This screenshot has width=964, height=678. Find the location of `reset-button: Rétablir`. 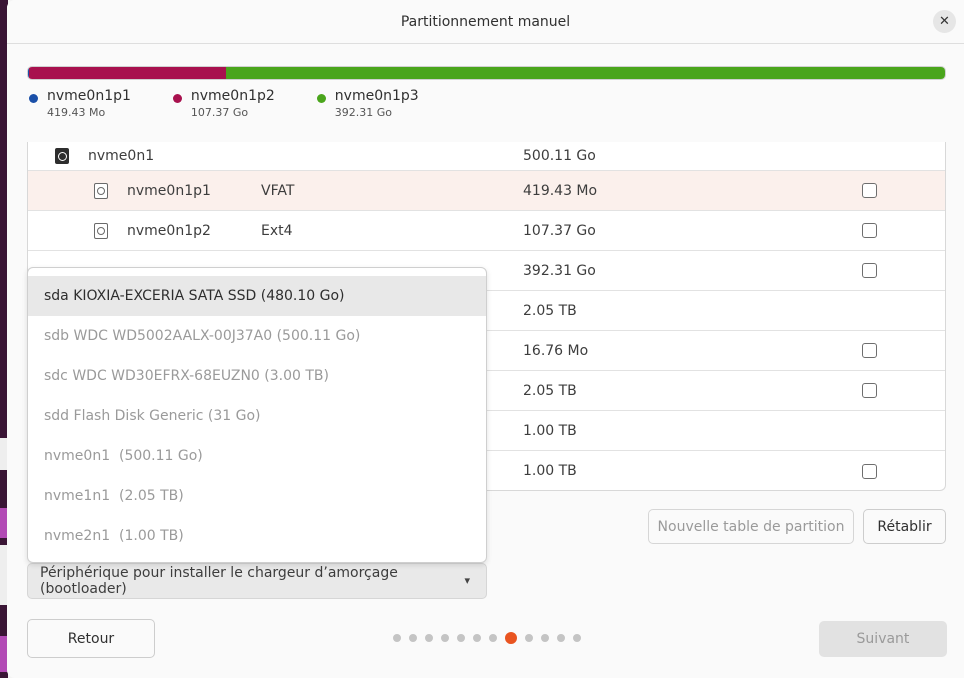

reset-button: Rétablir is located at coordinates (904, 526).